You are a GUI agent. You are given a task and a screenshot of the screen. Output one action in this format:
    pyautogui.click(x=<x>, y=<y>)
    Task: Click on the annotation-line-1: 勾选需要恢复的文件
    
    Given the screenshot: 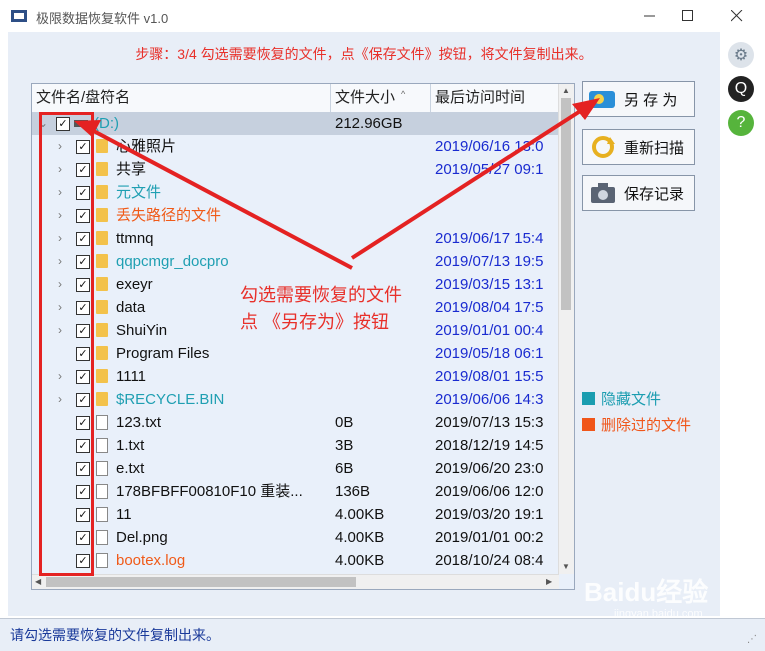 What is the action you would take?
    pyautogui.click(x=321, y=295)
    